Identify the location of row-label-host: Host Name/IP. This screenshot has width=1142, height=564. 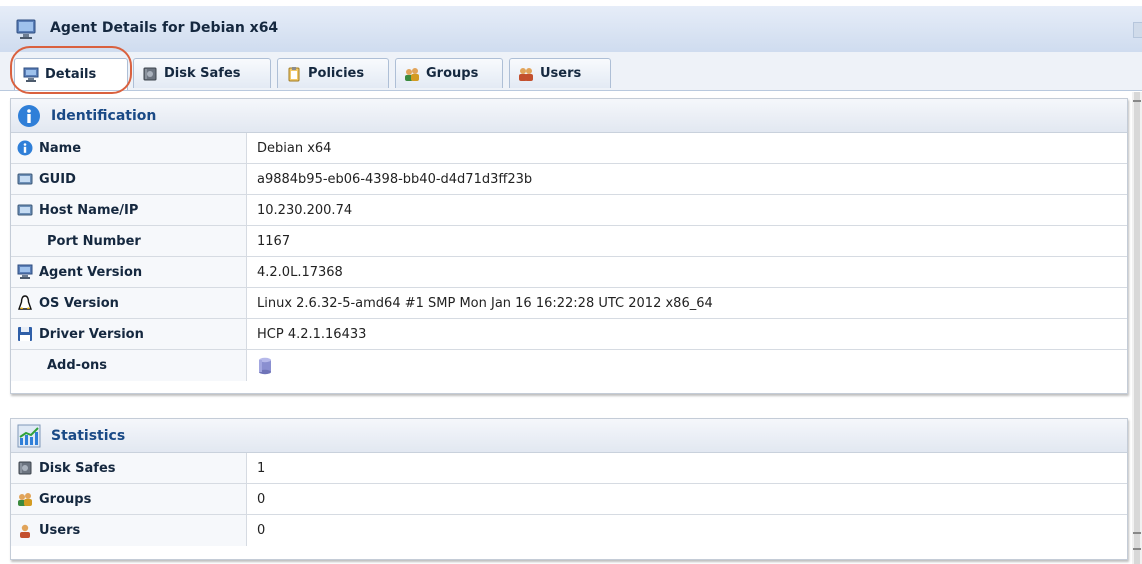
(129, 210).